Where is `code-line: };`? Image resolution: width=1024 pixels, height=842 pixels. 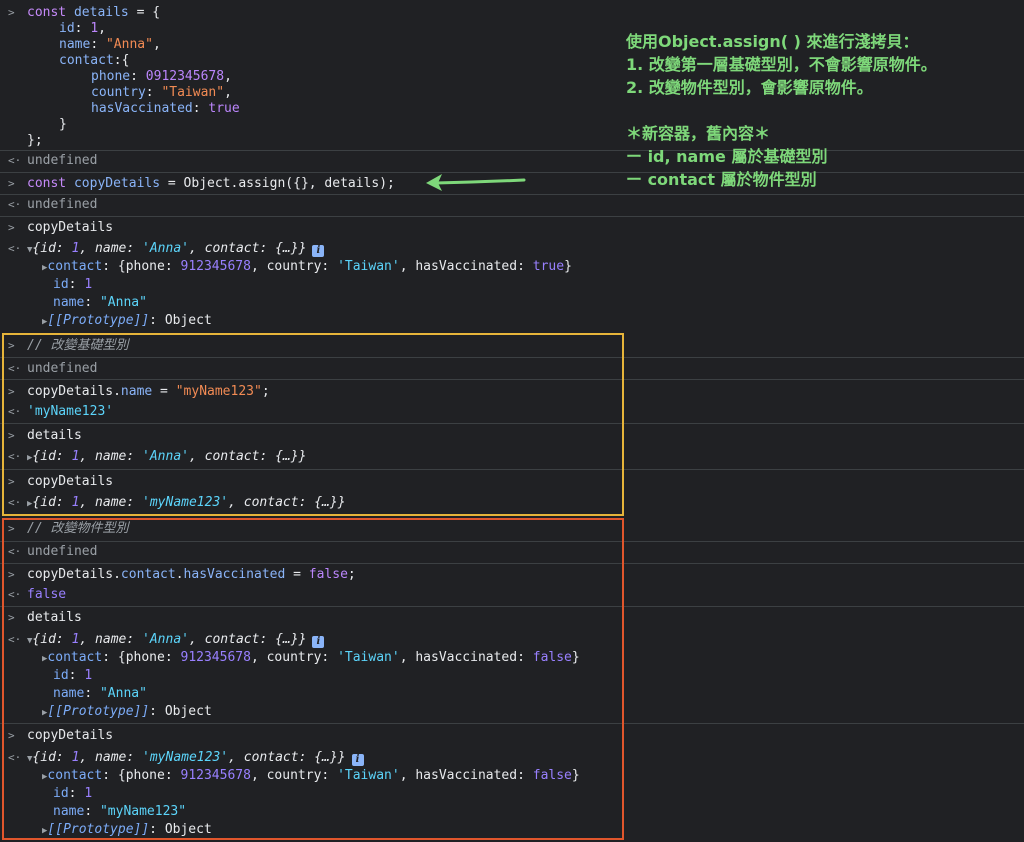 code-line: }; is located at coordinates (35, 140).